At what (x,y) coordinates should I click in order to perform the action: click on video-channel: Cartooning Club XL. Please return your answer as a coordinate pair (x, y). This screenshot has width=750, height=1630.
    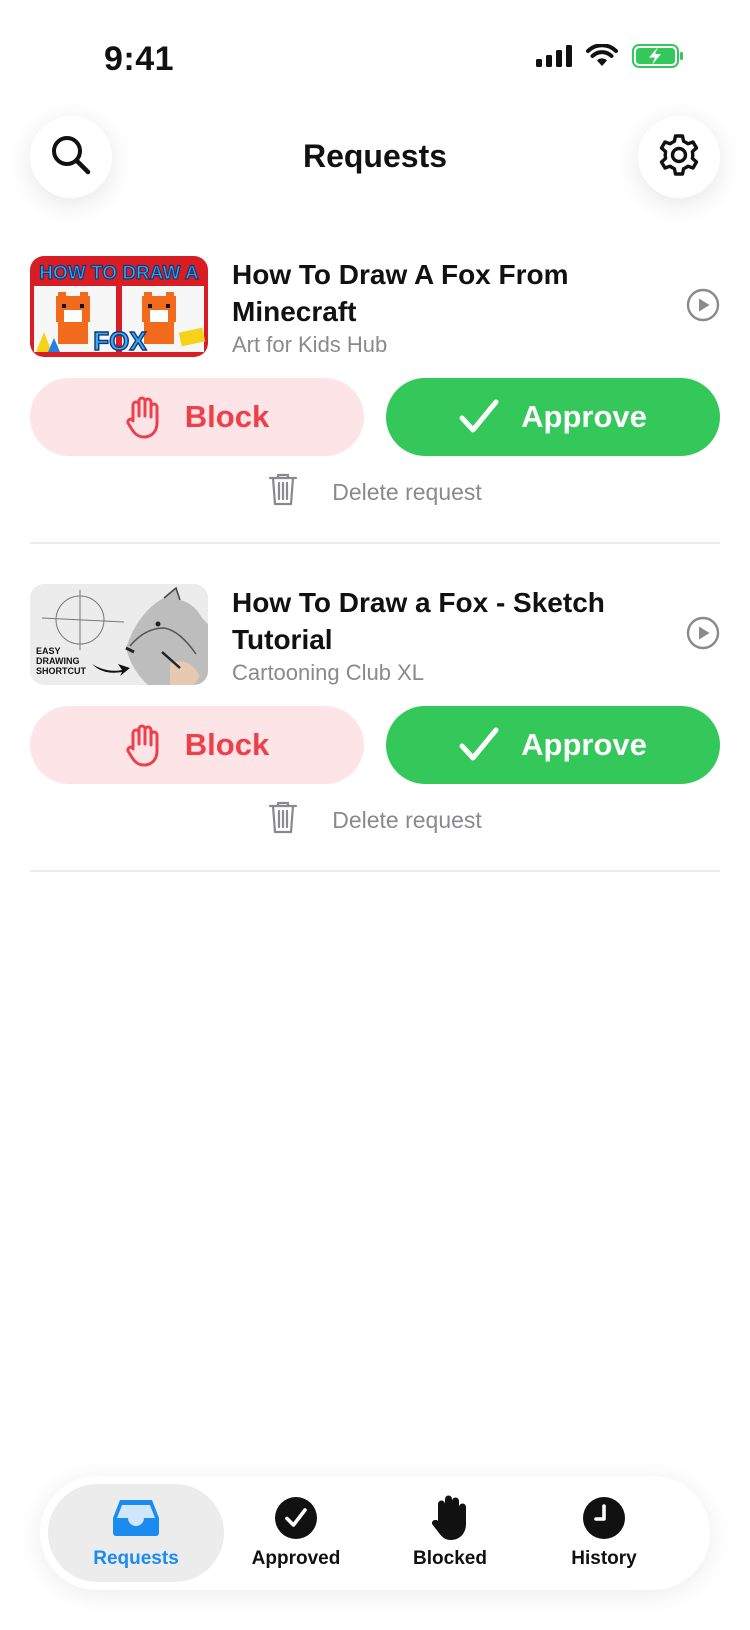
    Looking at the image, I should click on (328, 672).